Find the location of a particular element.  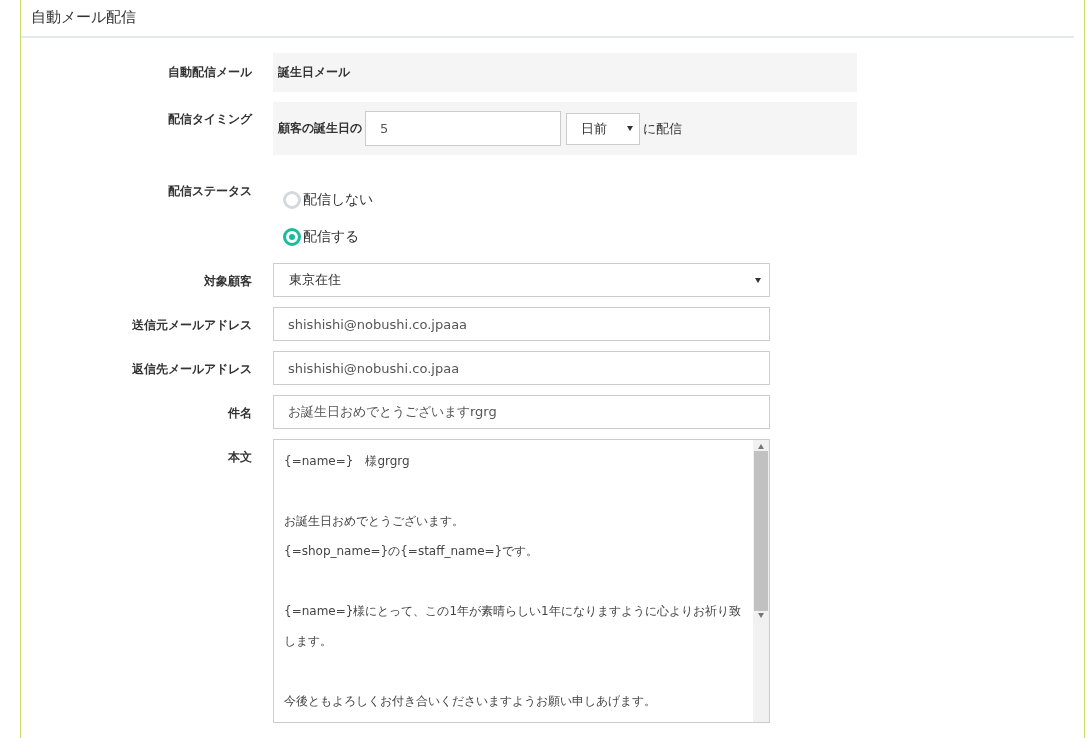

field-label: 対象顧客 is located at coordinates (228, 281).